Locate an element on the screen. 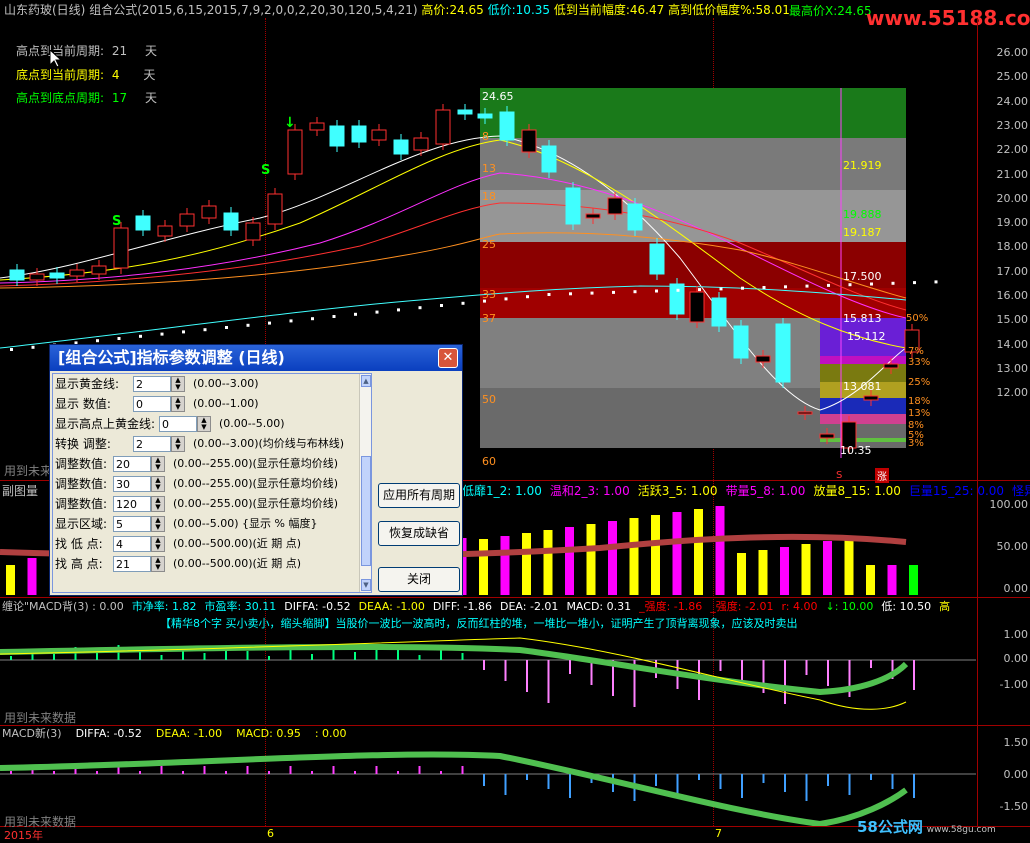 The width and height of the screenshot is (1030, 843). scroll-up-icon: ▲ is located at coordinates (366, 381).